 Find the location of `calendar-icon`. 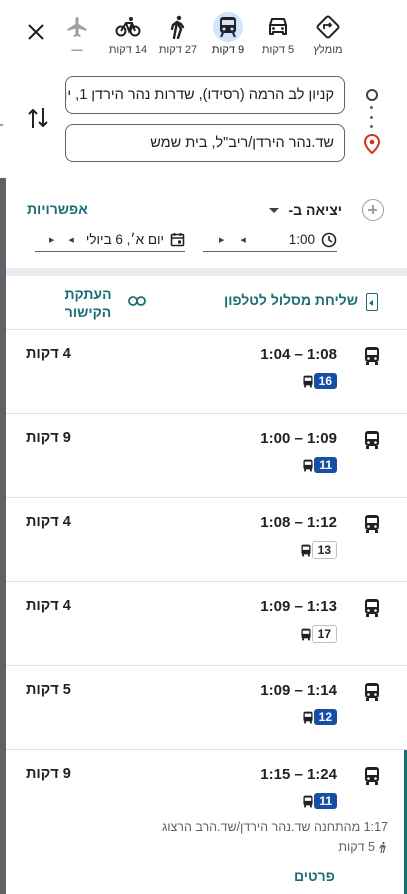

calendar-icon is located at coordinates (177, 240).